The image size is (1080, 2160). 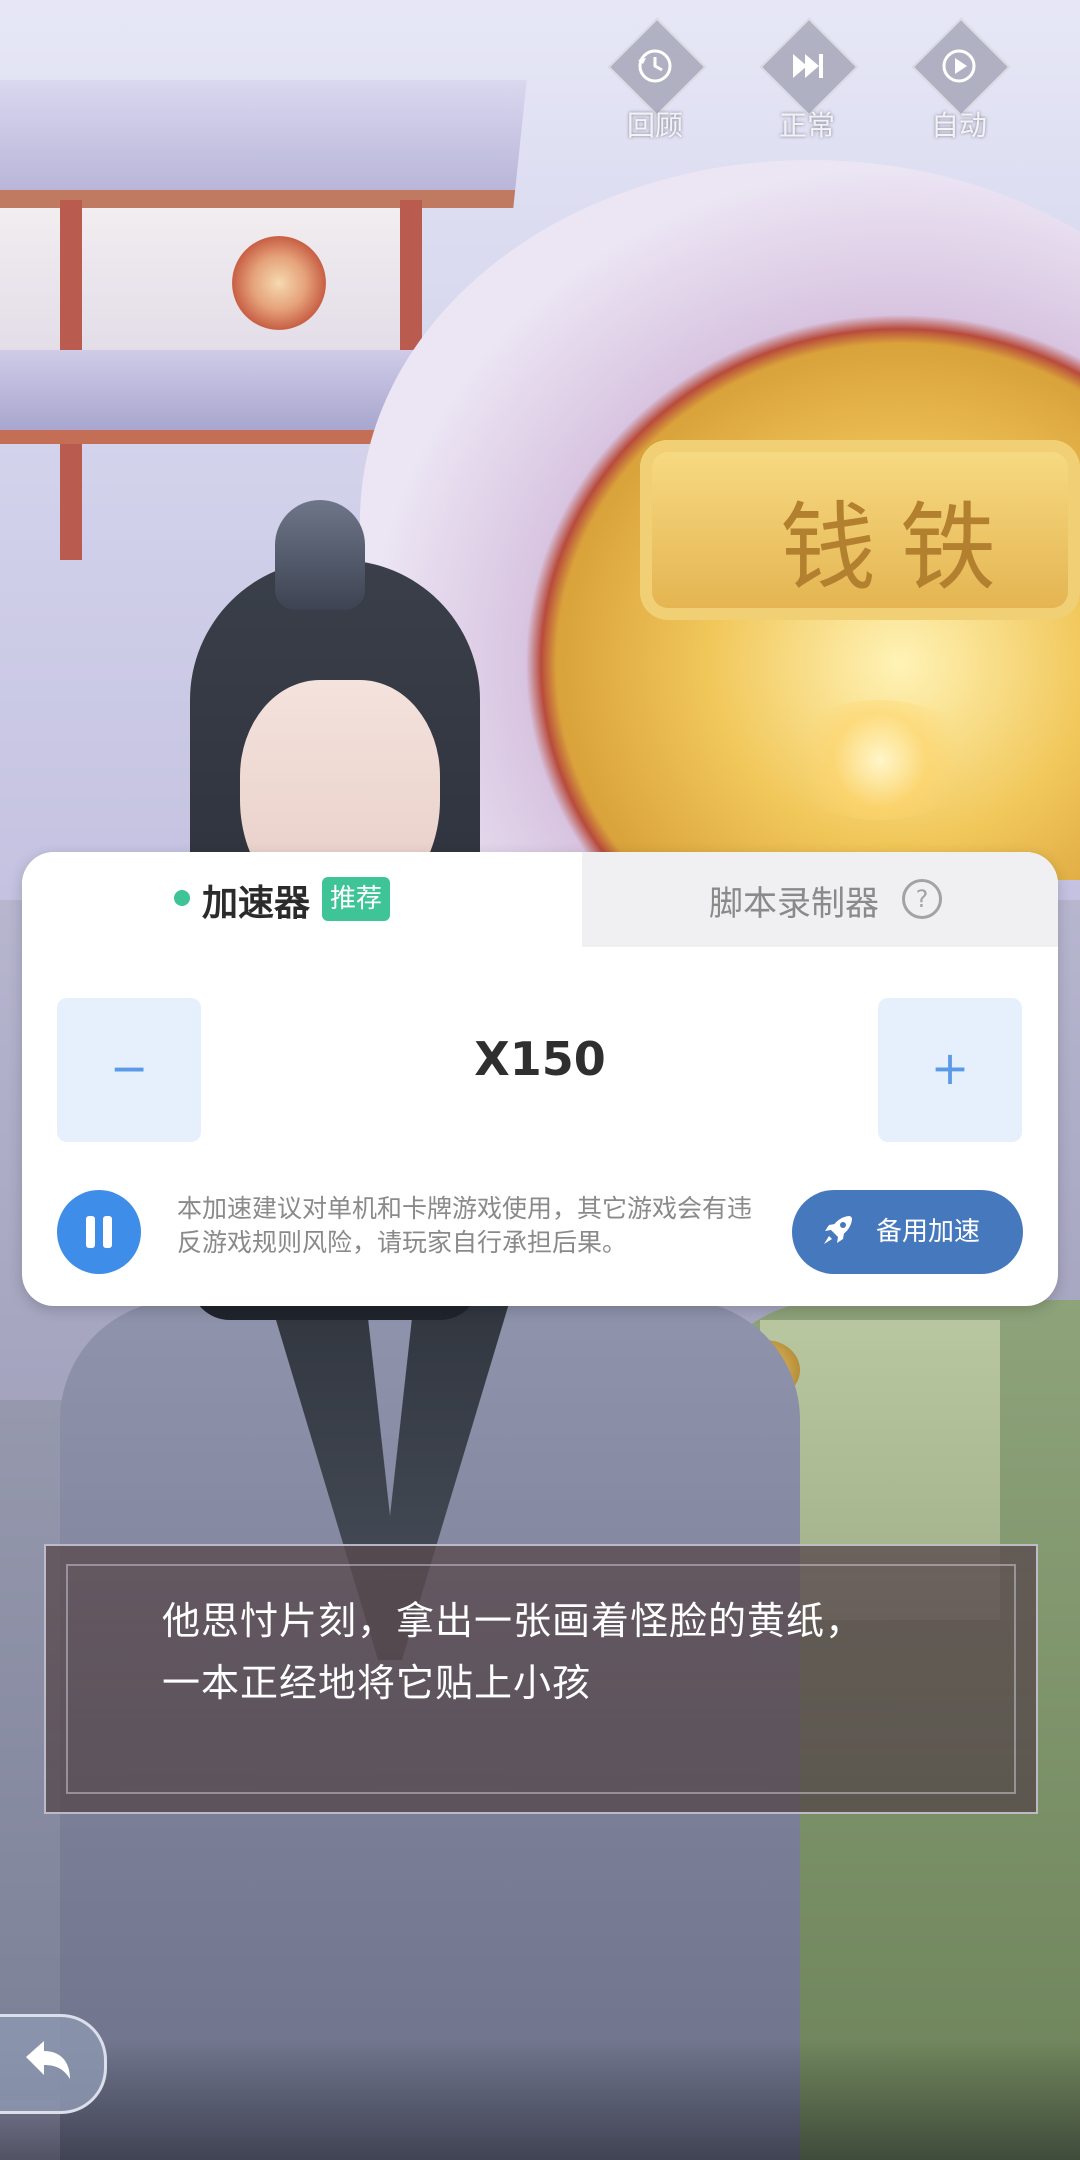 I want to click on coin-ornament, so click(x=279, y=283).